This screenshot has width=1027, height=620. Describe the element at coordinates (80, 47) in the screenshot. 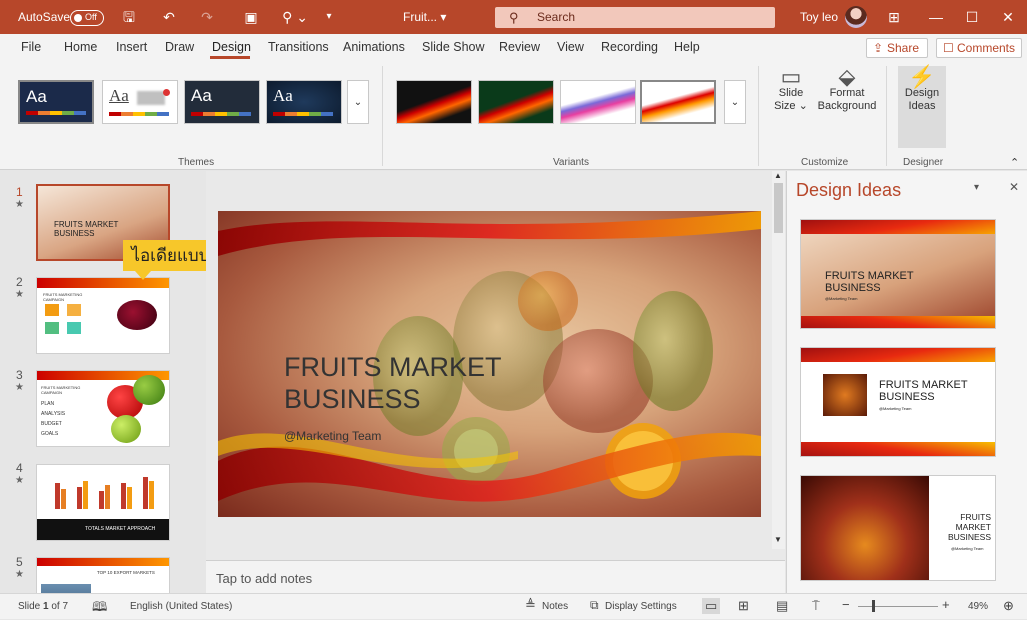

I see `menu-home: Home` at that location.